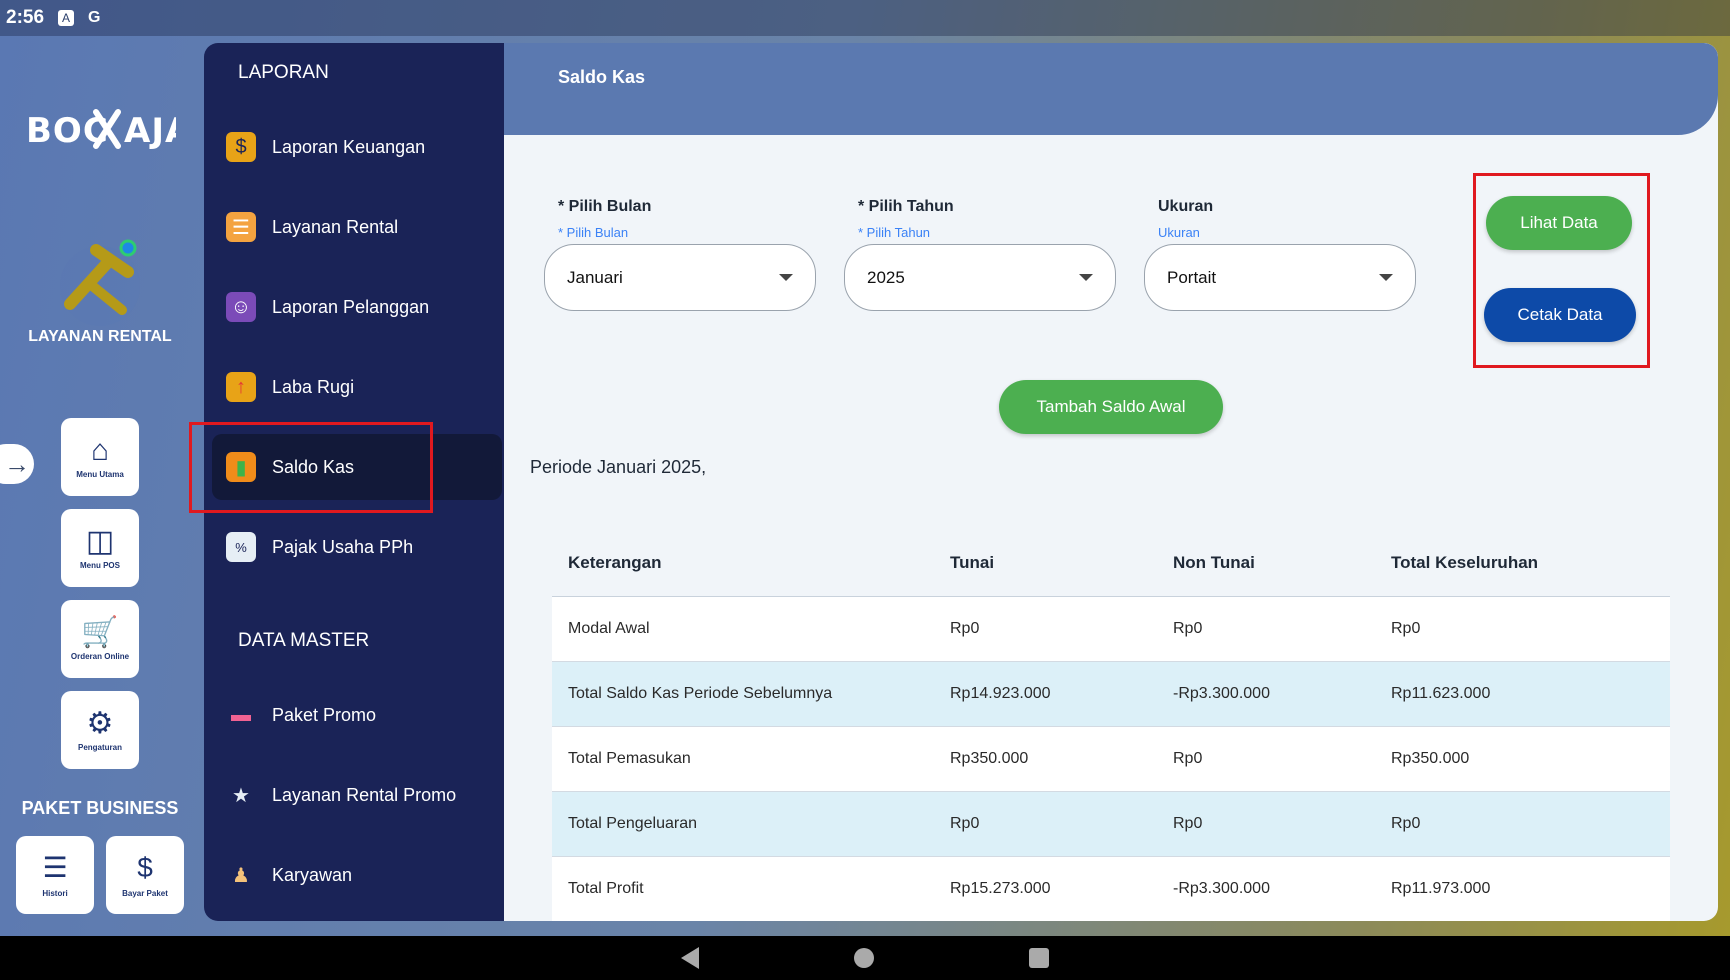  Describe the element at coordinates (972, 562) in the screenshot. I see `header-tunai: Tunai` at that location.